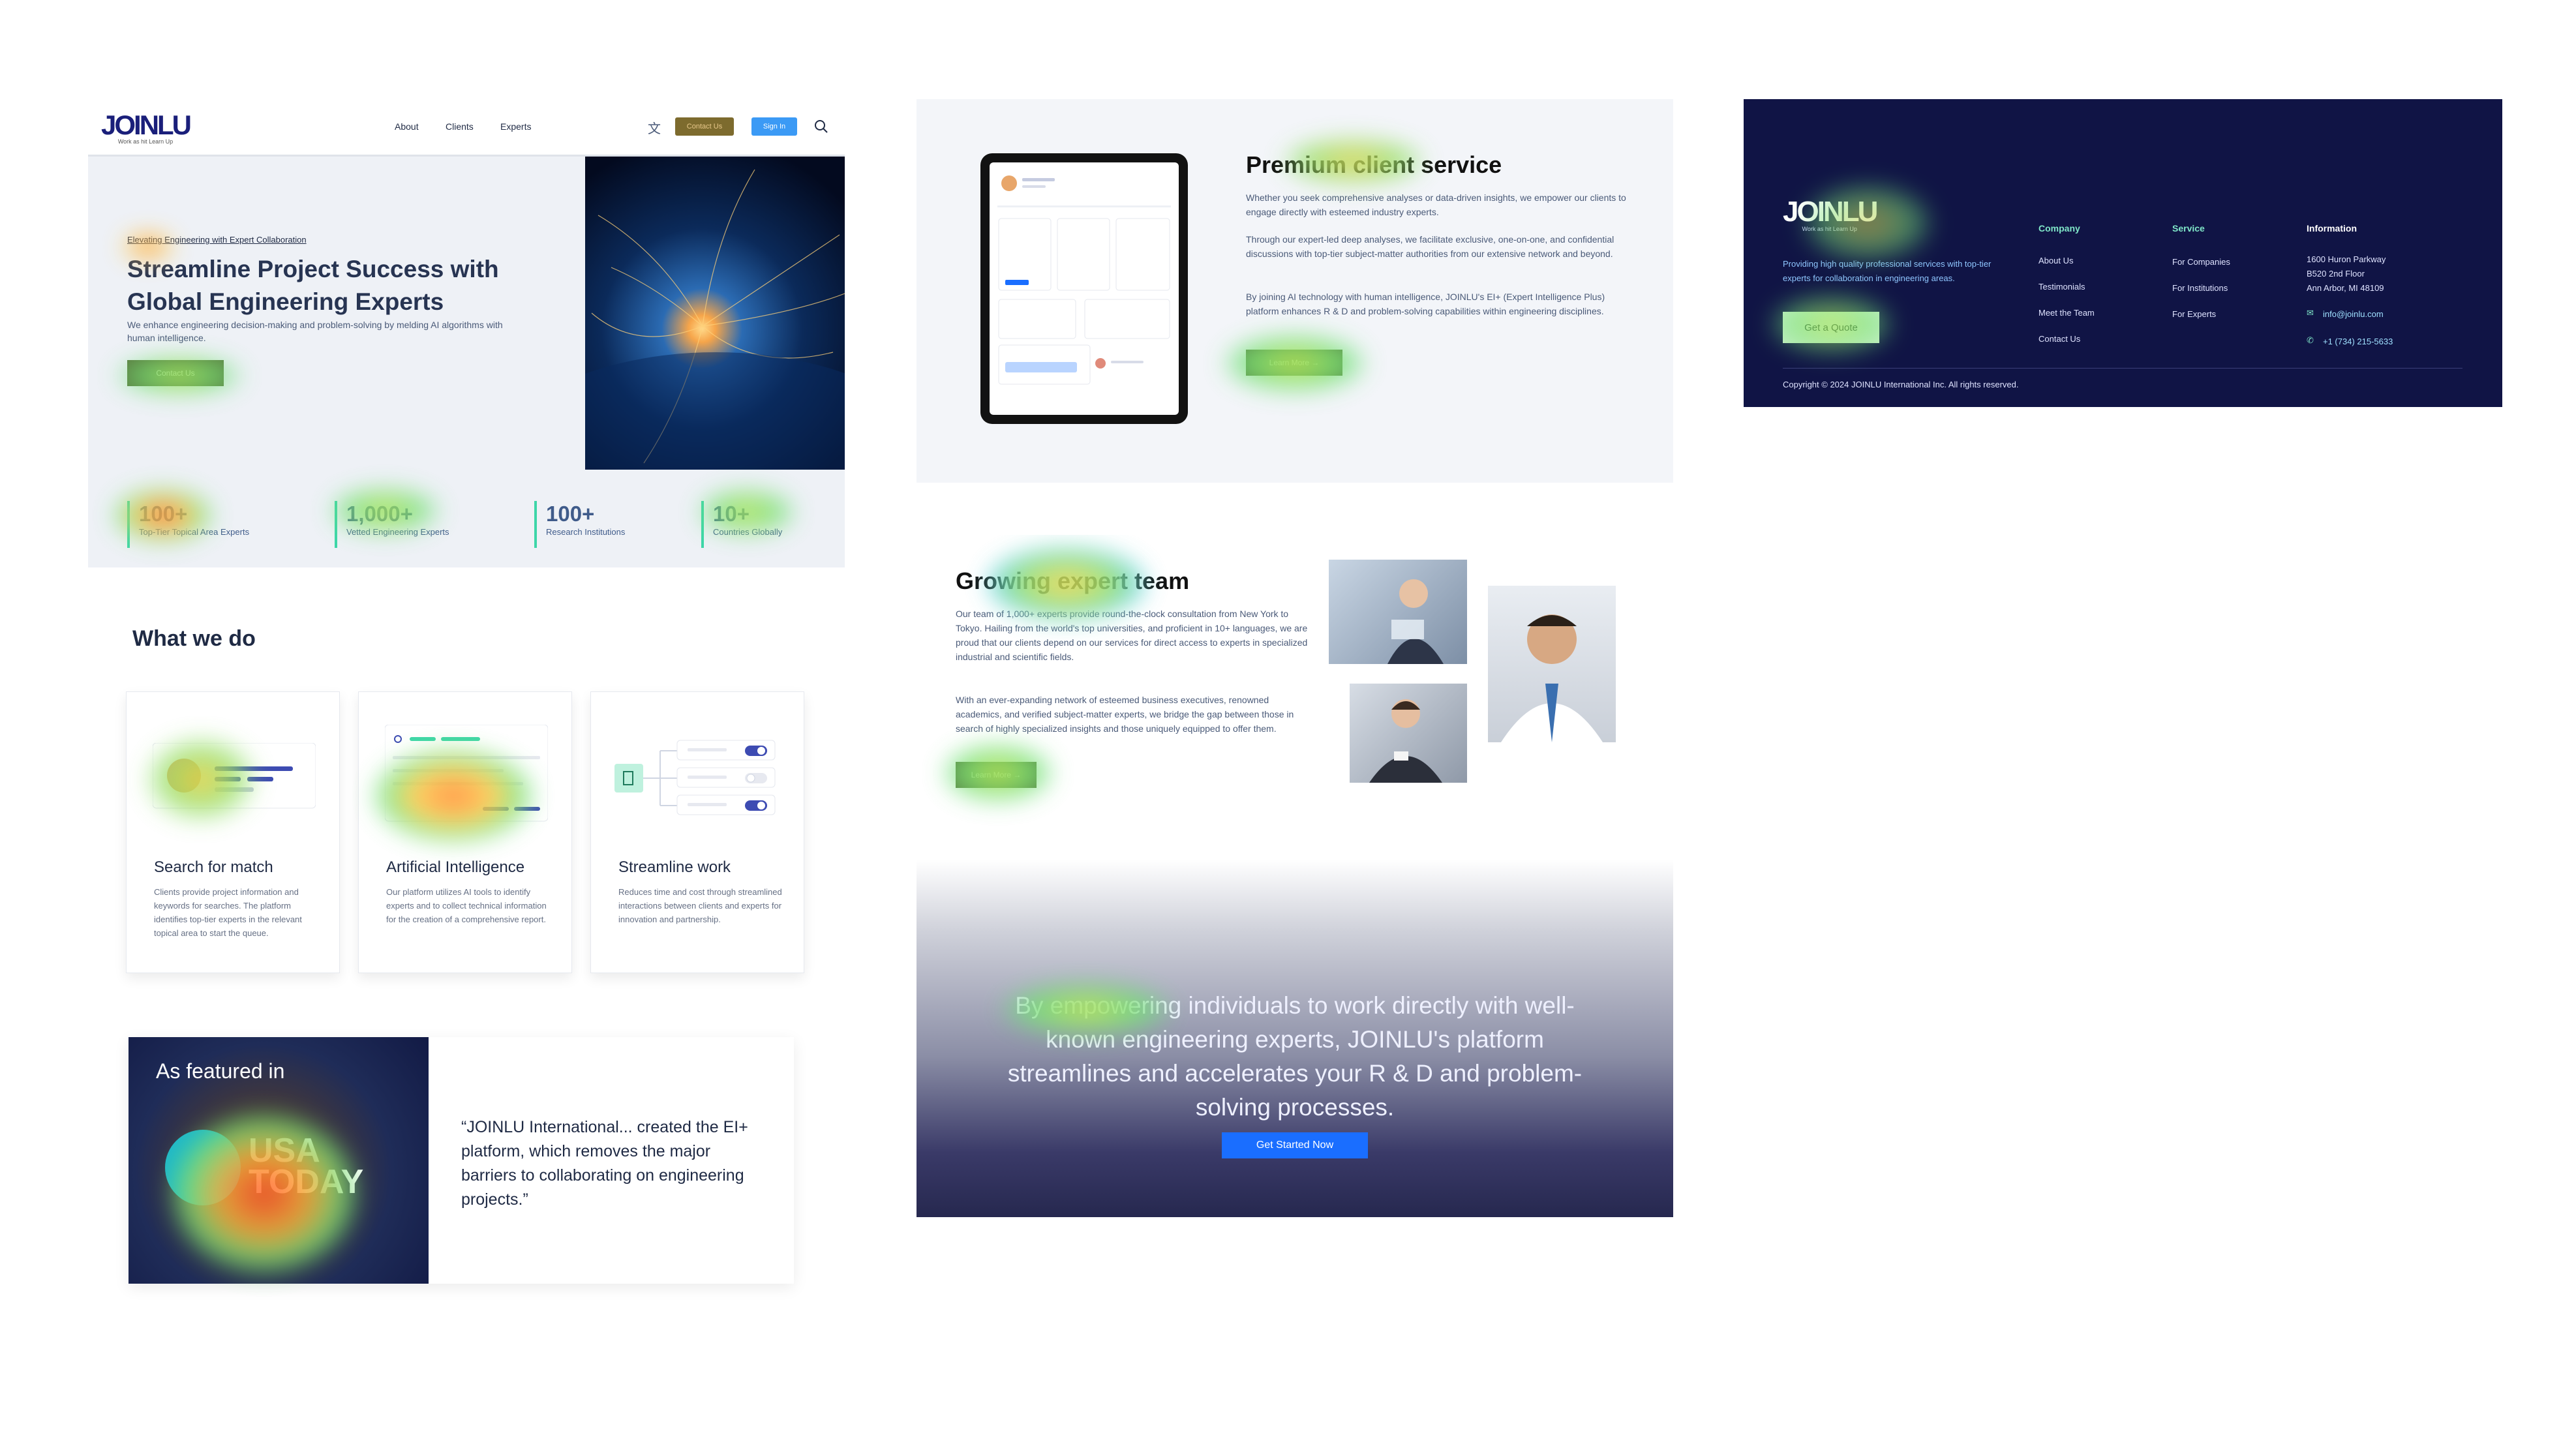  What do you see at coordinates (1398, 612) in the screenshot?
I see `expert-photo-meeting` at bounding box center [1398, 612].